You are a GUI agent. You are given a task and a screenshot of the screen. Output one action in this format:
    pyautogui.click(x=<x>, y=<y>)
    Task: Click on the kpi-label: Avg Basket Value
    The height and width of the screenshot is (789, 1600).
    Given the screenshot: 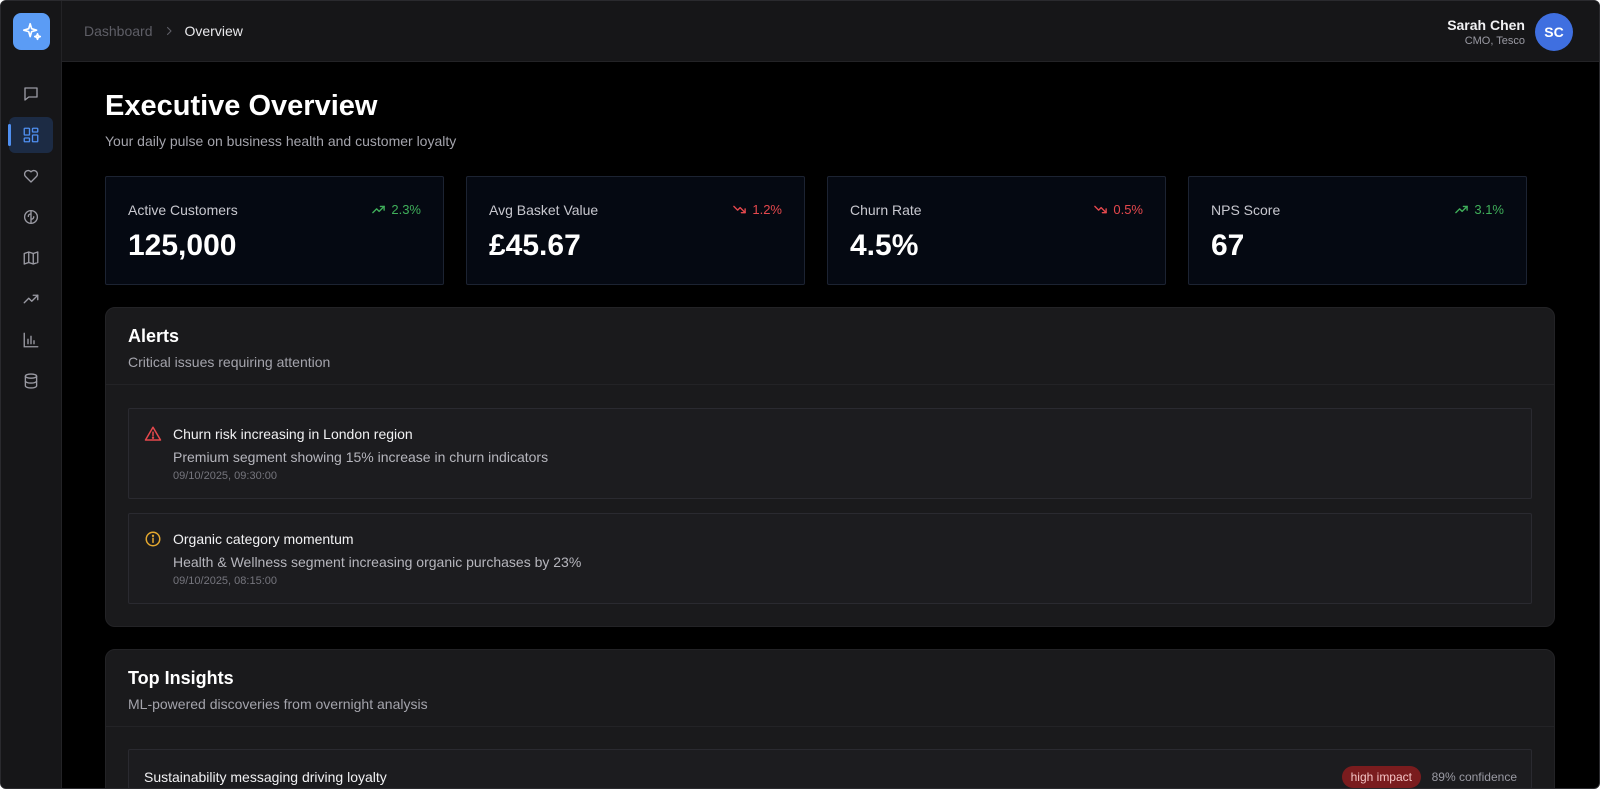 What is the action you would take?
    pyautogui.click(x=544, y=210)
    